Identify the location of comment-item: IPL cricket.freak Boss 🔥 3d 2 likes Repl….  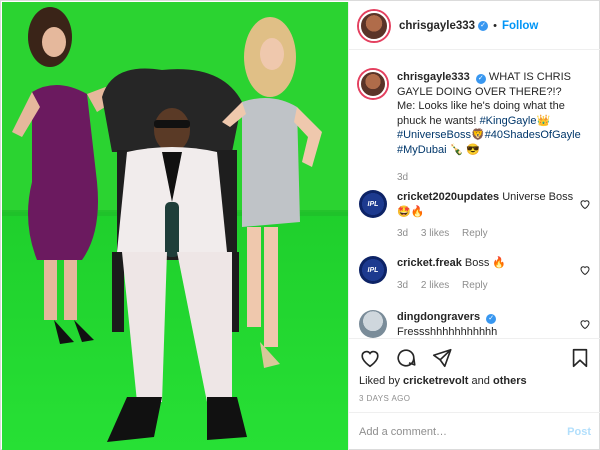
(477, 274).